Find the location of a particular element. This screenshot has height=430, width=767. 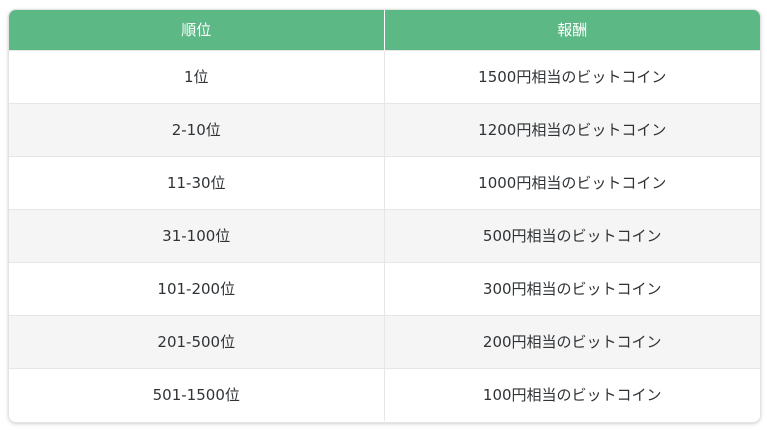

table-row: 31-100位 500円相当のビットコイン is located at coordinates (384, 235).